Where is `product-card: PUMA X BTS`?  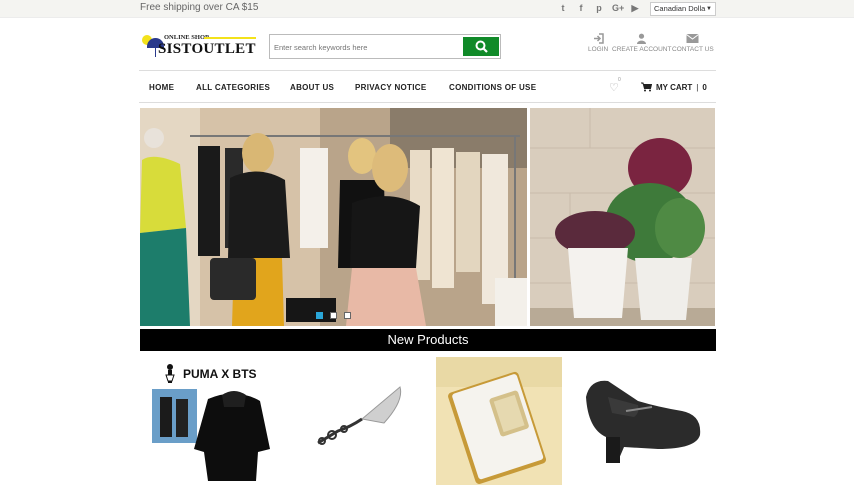 product-card: PUMA X BTS is located at coordinates (211, 421).